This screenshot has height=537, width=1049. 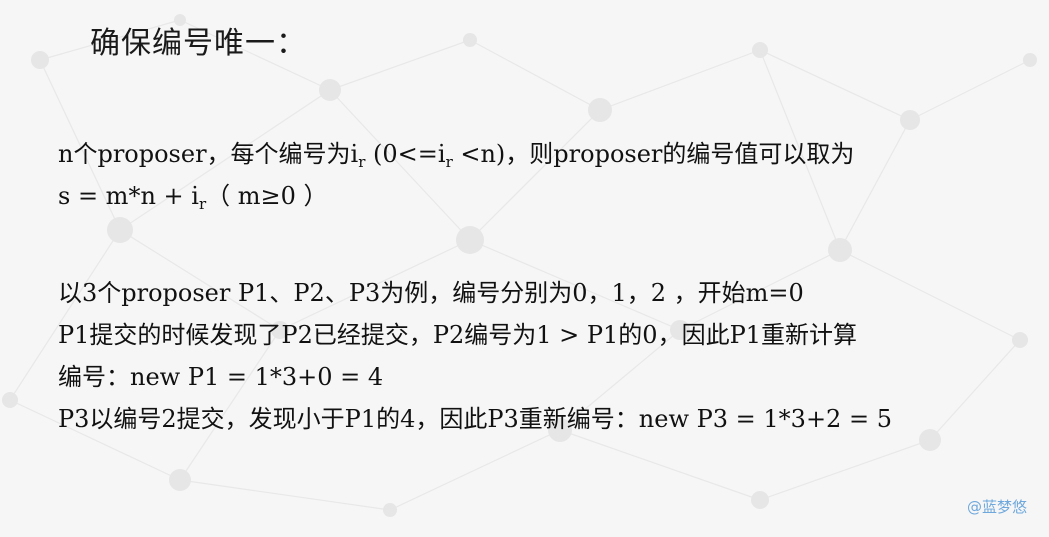 What do you see at coordinates (221, 377) in the screenshot?
I see `example-line: 编号：new P1 = 1*3+0 = 4` at bounding box center [221, 377].